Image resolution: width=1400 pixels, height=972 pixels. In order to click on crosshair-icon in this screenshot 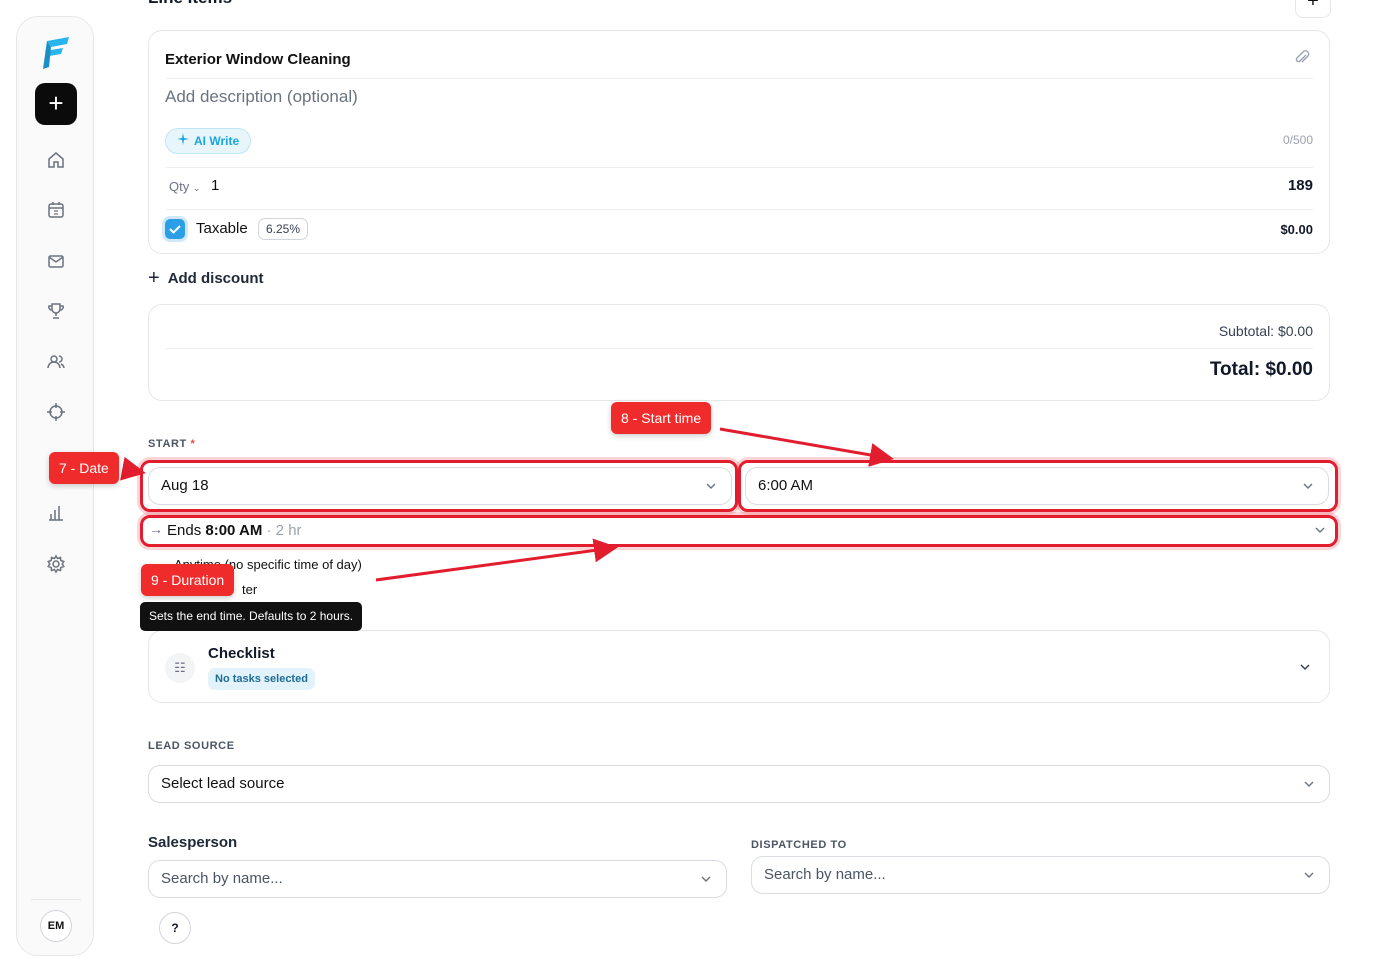, I will do `click(56, 412)`.